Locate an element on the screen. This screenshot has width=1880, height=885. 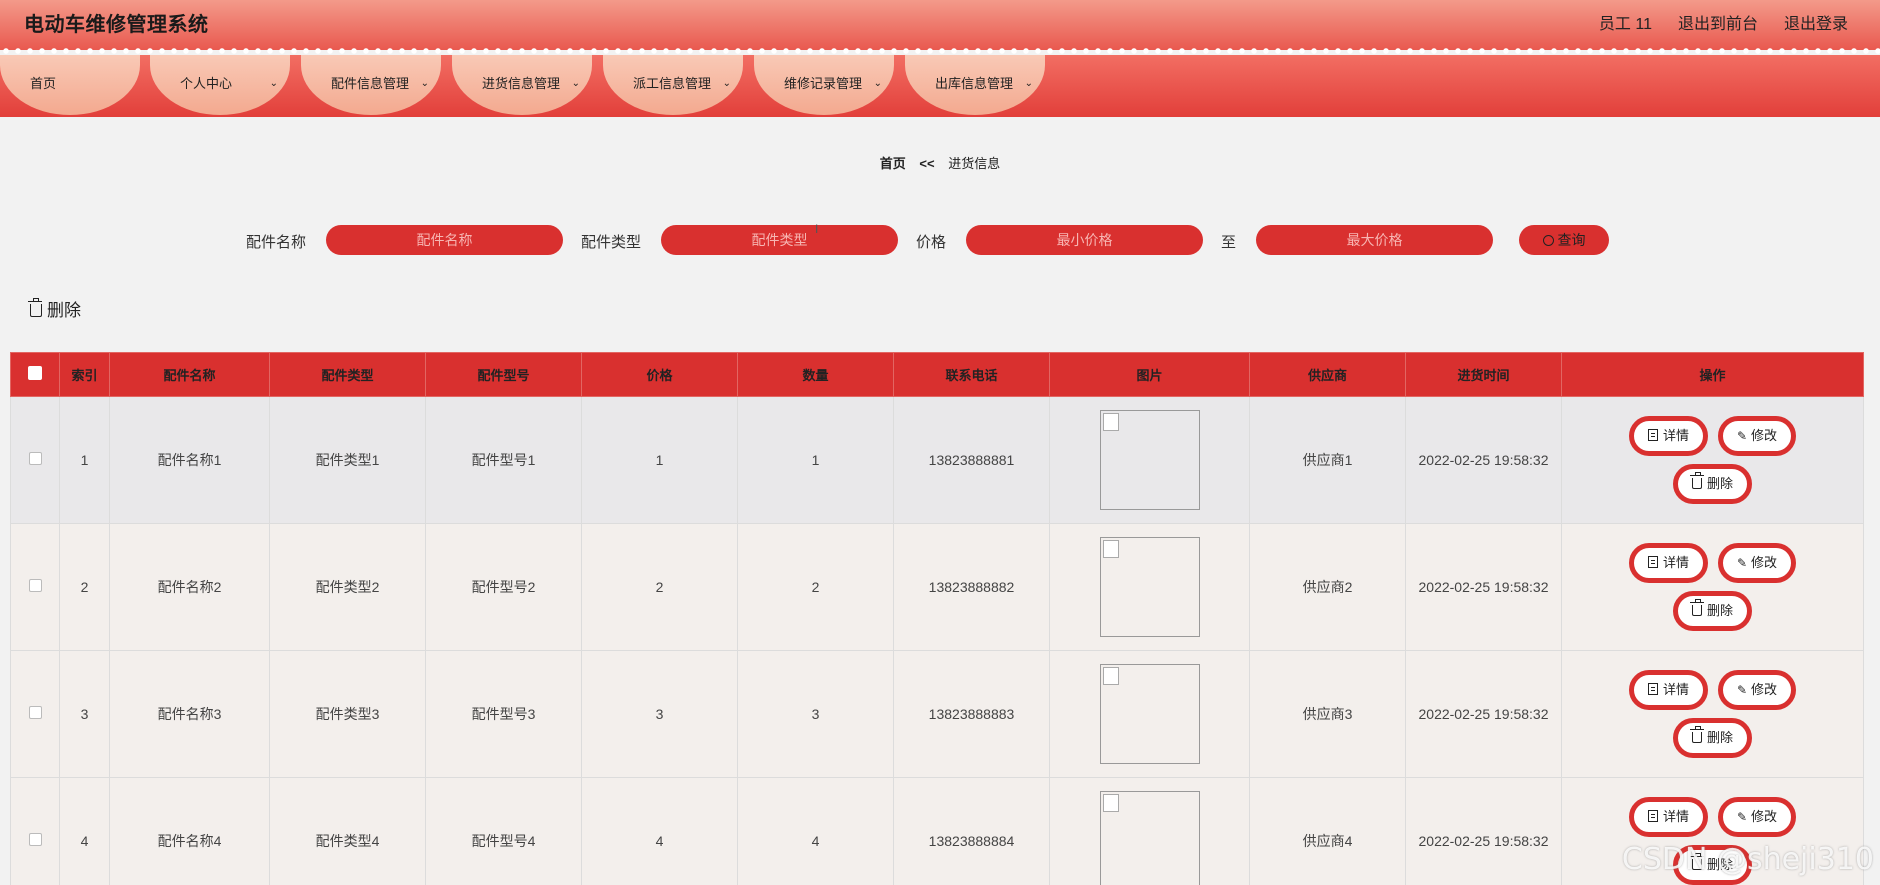
cell-model: 配件型号2 is located at coordinates (503, 587).